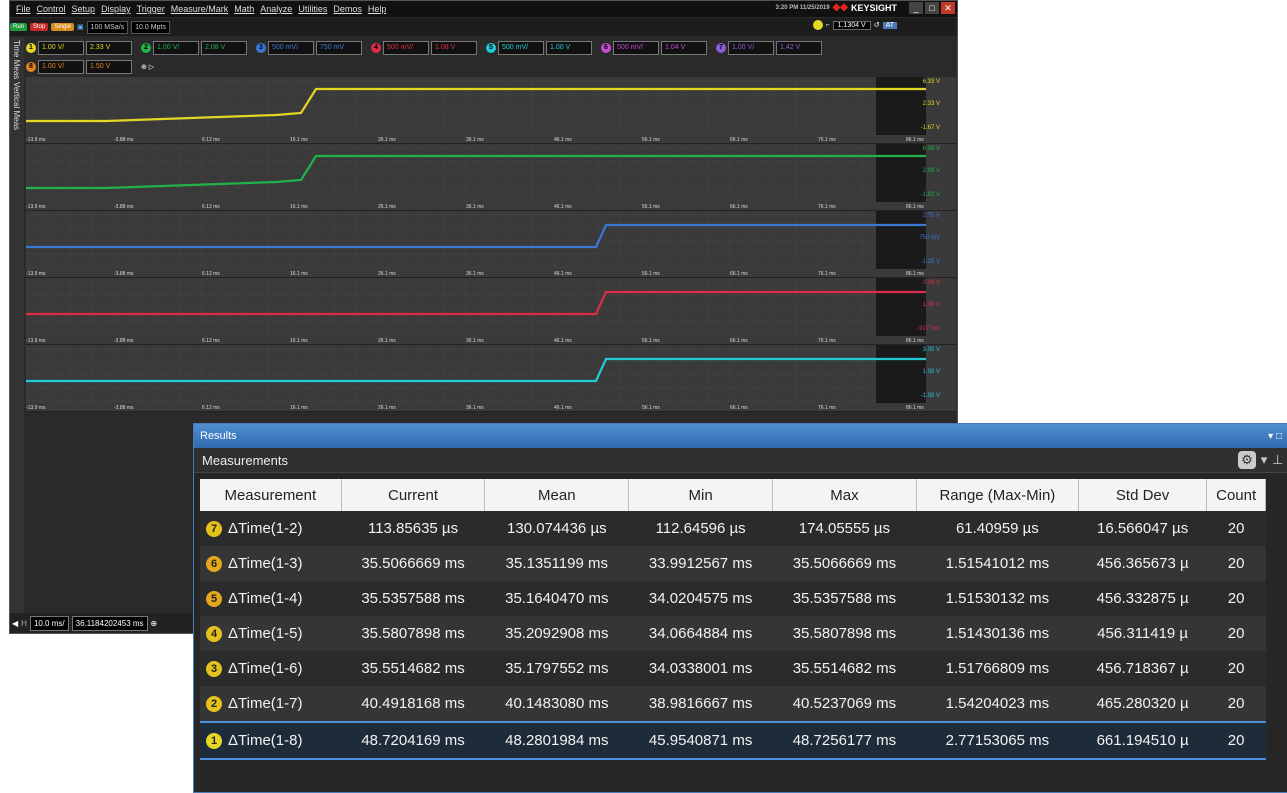  Describe the element at coordinates (569, 47) in the screenshot. I see `channel-5-offset: 1.00 V` at that location.